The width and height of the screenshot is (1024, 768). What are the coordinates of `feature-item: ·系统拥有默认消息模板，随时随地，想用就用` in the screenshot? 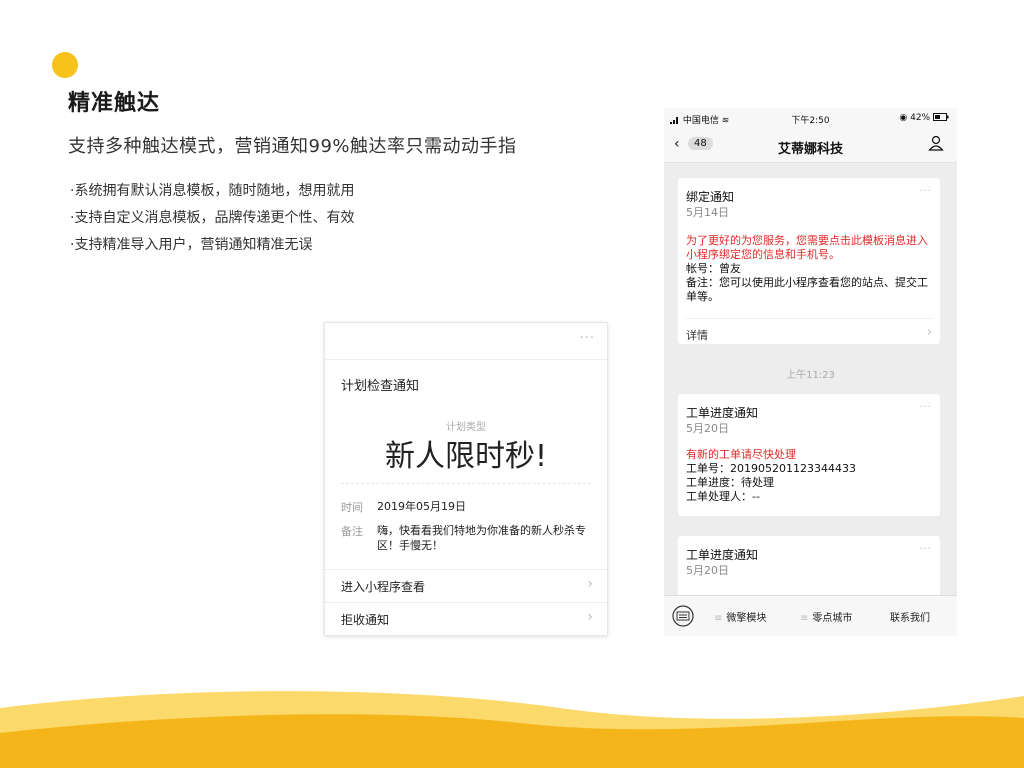 It's located at (212, 191).